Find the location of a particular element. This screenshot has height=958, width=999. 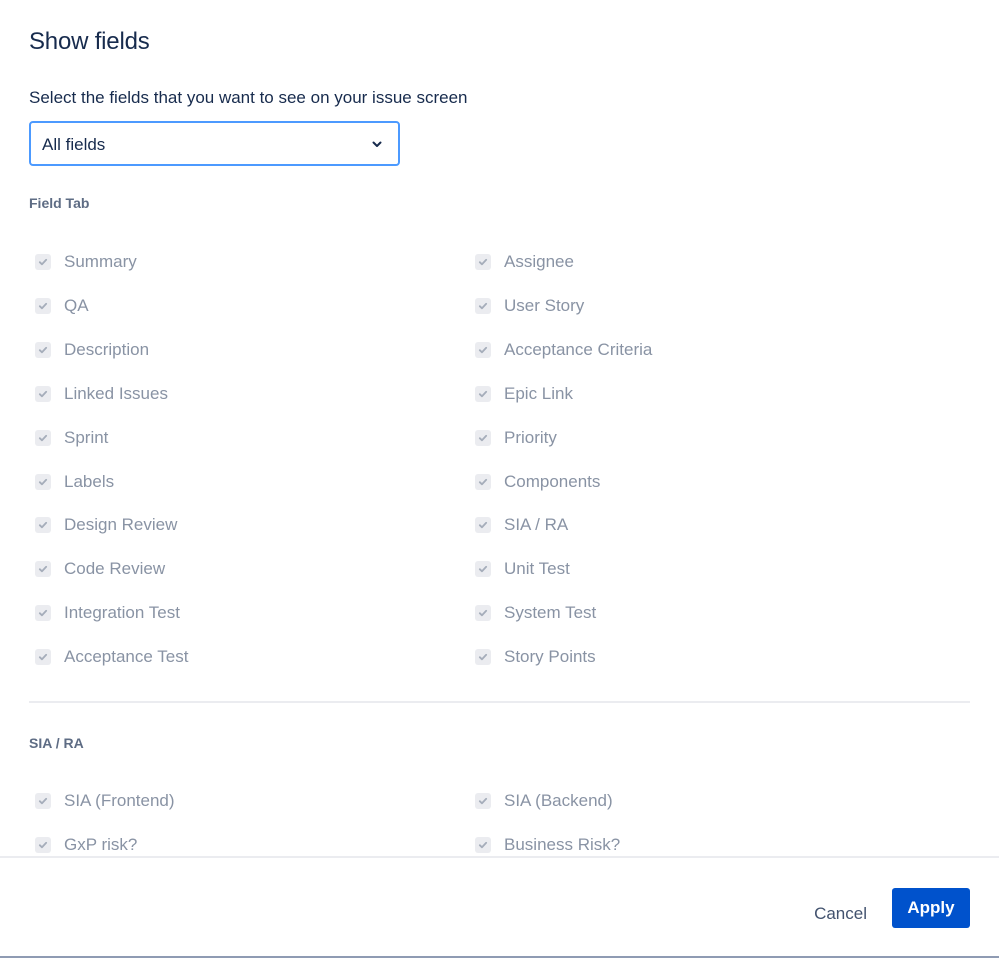

field-option-labels: Labels is located at coordinates (71, 482).